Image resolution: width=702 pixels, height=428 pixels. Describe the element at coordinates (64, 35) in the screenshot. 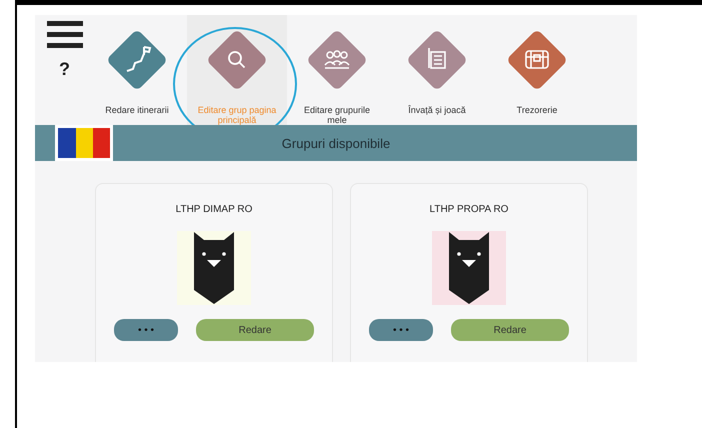

I see `menu-icon` at that location.